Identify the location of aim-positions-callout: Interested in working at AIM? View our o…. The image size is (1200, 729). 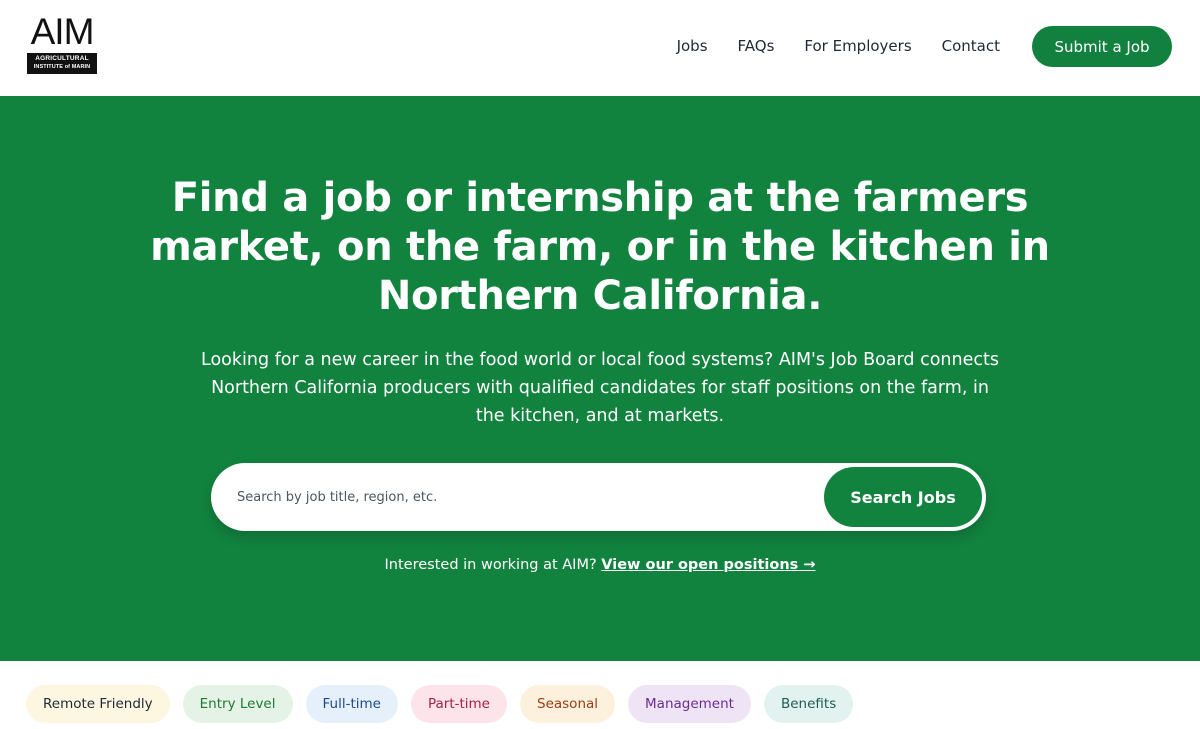
(600, 565).